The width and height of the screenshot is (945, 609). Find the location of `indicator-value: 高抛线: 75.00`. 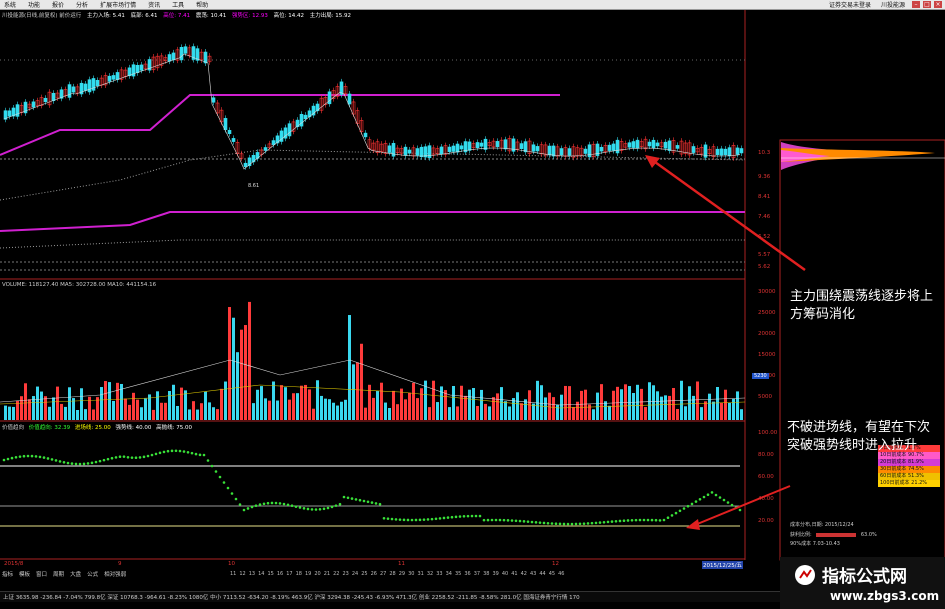

indicator-value: 高抛线: 75.00 is located at coordinates (174, 428).